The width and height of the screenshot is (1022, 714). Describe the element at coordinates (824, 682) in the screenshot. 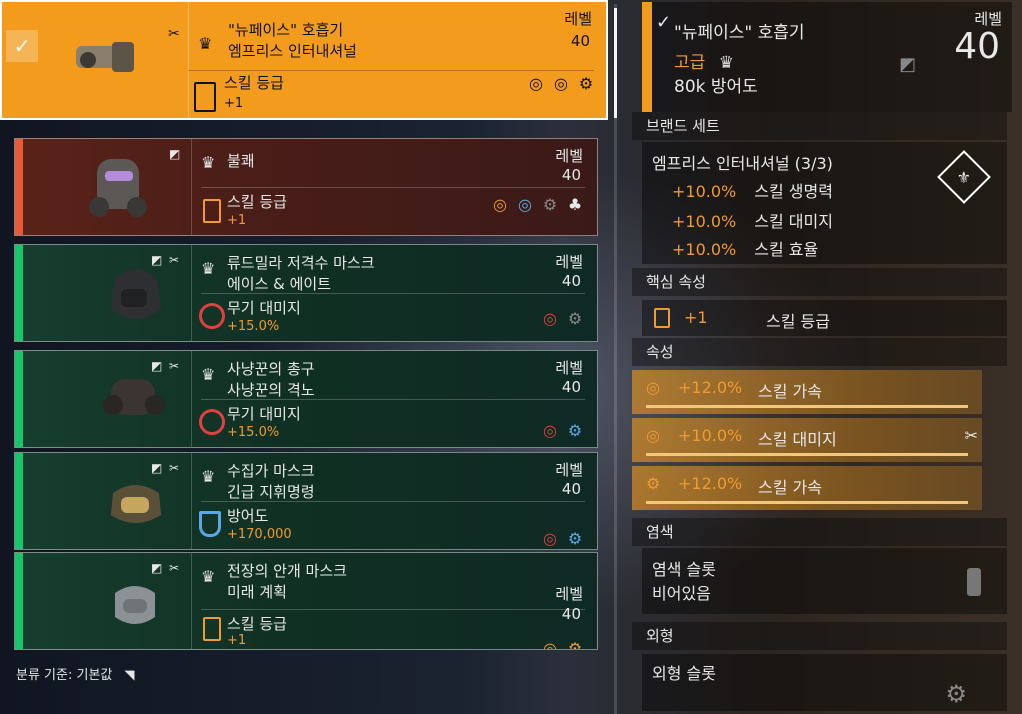

I see `appearance-slot: 외형 슬롯 ⚙` at that location.